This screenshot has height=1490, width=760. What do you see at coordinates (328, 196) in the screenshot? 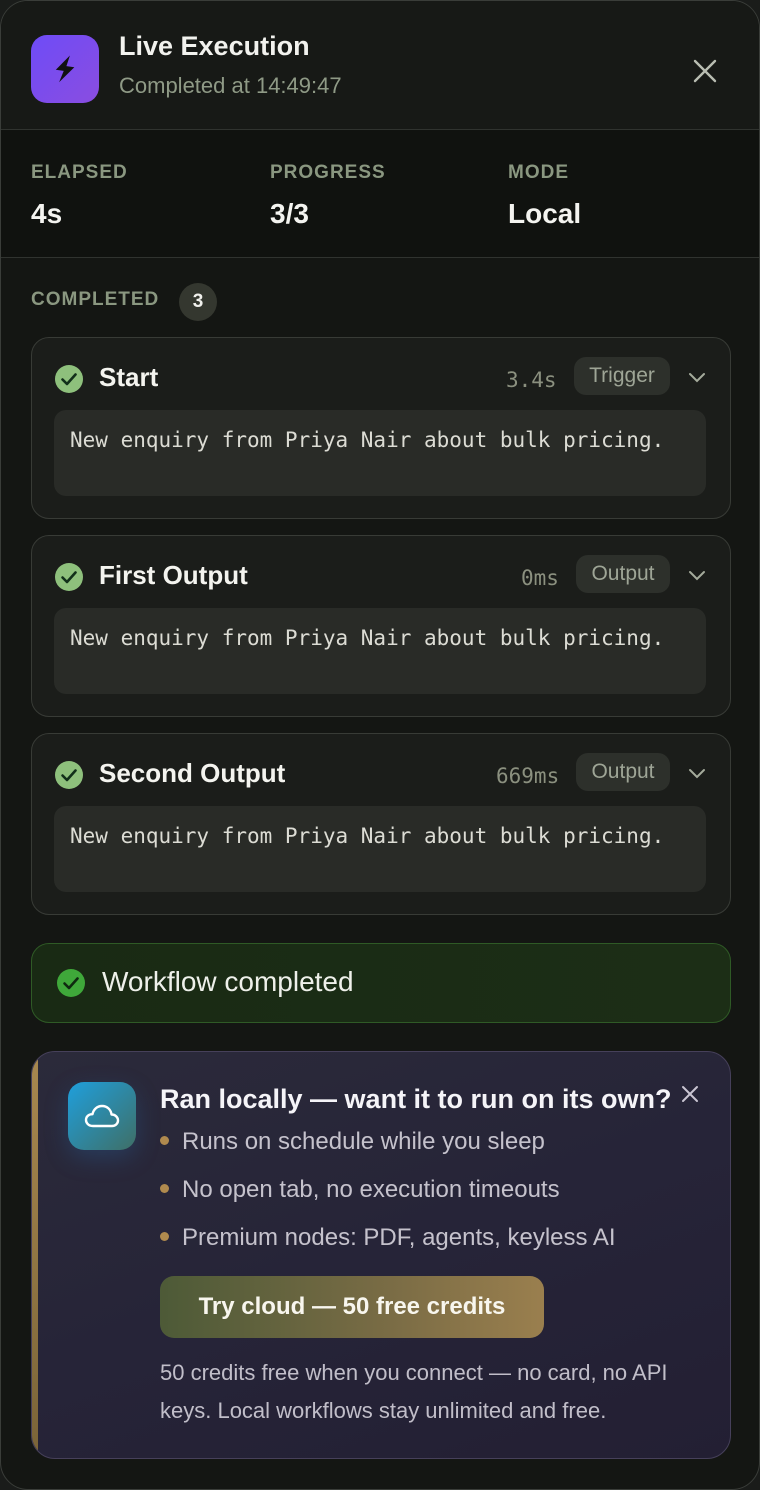
I see `stat-progress: PROGRESS 3/3` at bounding box center [328, 196].